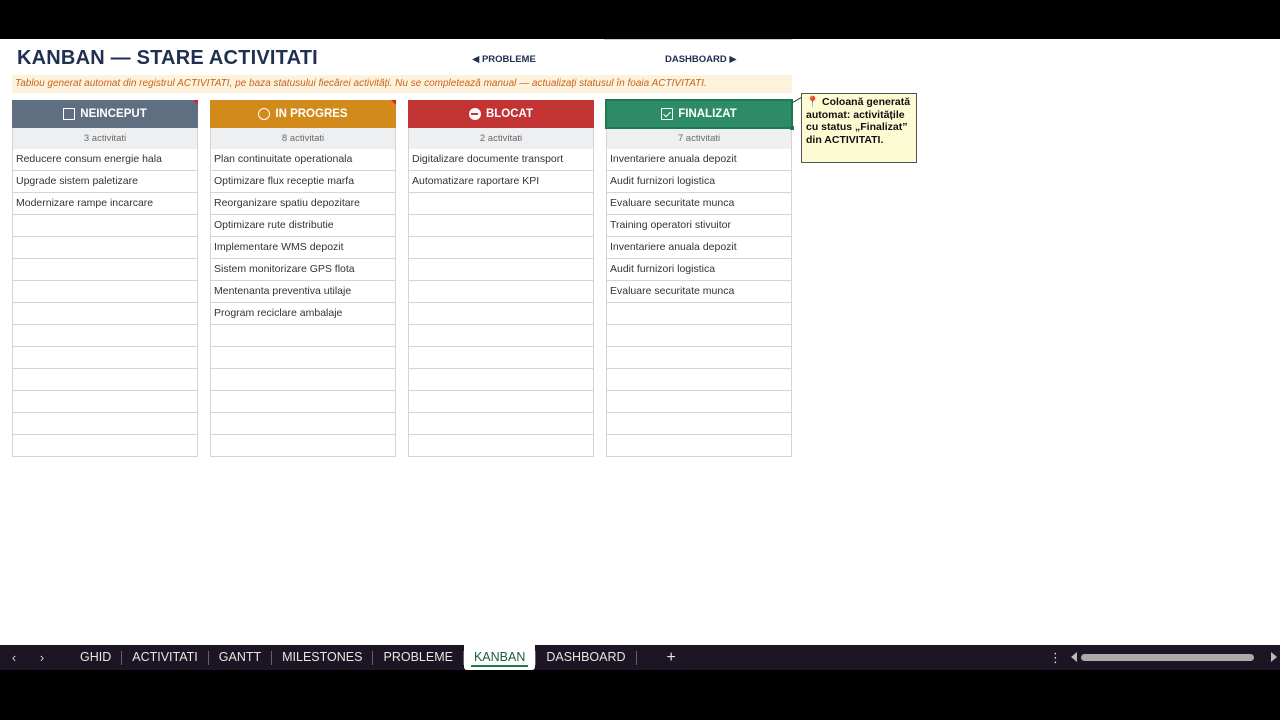 The height and width of the screenshot is (720, 1280). I want to click on tab-kanban: KANBAN, so click(499, 657).